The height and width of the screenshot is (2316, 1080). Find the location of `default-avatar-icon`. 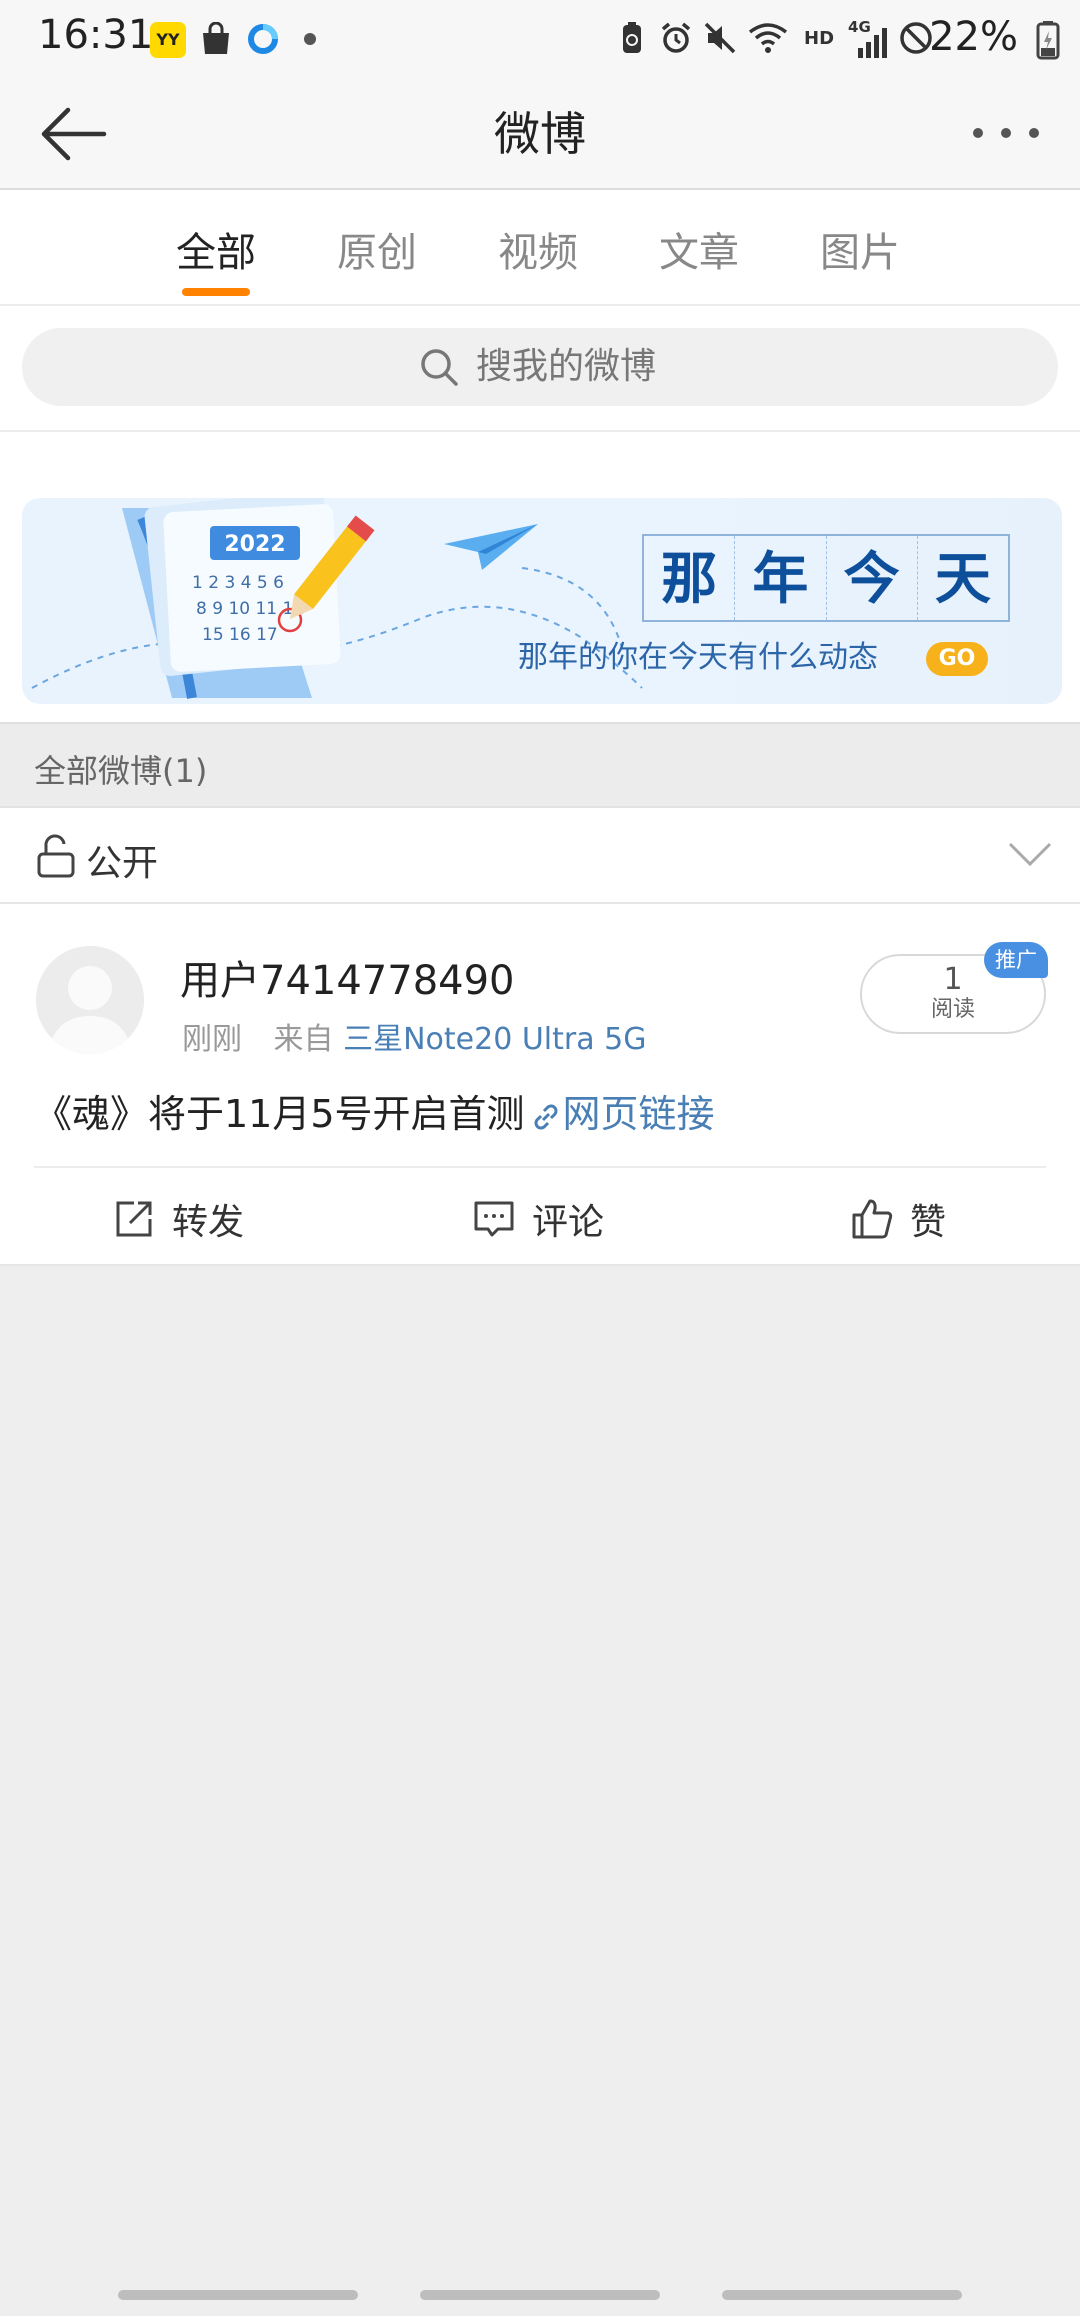

default-avatar-icon is located at coordinates (90, 1000).